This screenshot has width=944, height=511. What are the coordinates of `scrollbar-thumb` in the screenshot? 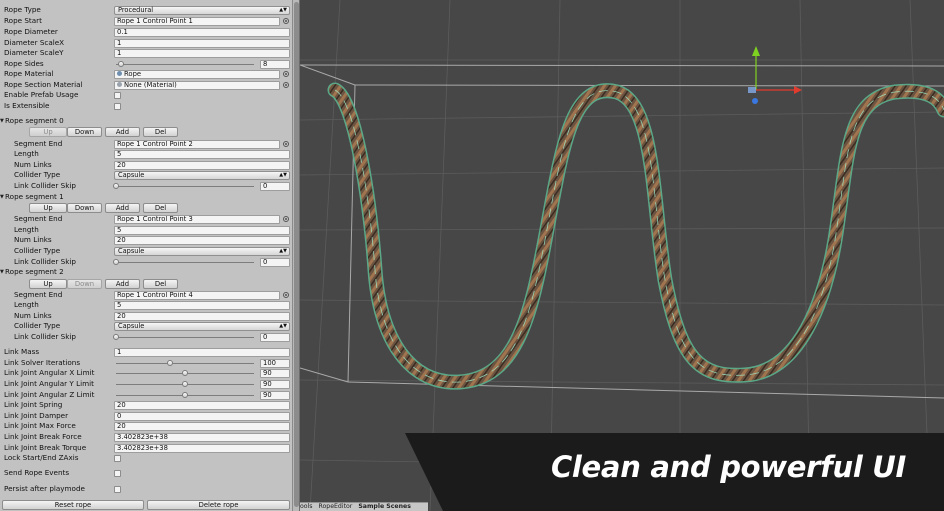 It's located at (296, 254).